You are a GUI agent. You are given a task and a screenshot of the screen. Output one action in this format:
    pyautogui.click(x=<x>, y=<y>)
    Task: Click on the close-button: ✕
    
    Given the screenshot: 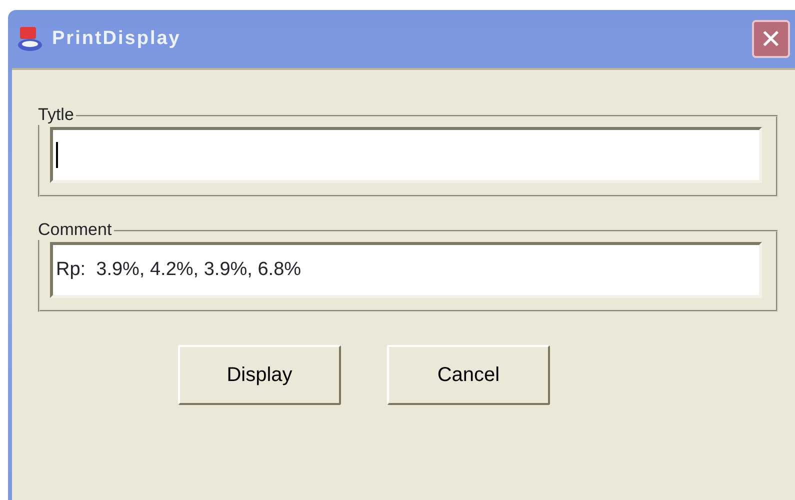 What is the action you would take?
    pyautogui.click(x=771, y=39)
    